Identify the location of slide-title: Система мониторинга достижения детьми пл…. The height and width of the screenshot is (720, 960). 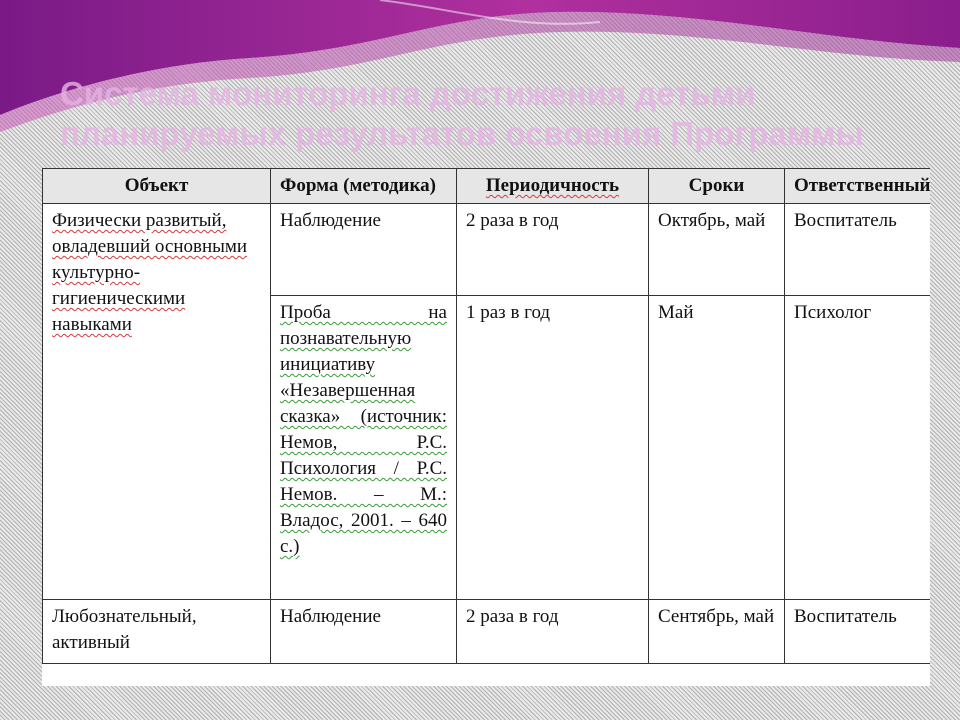
(462, 113).